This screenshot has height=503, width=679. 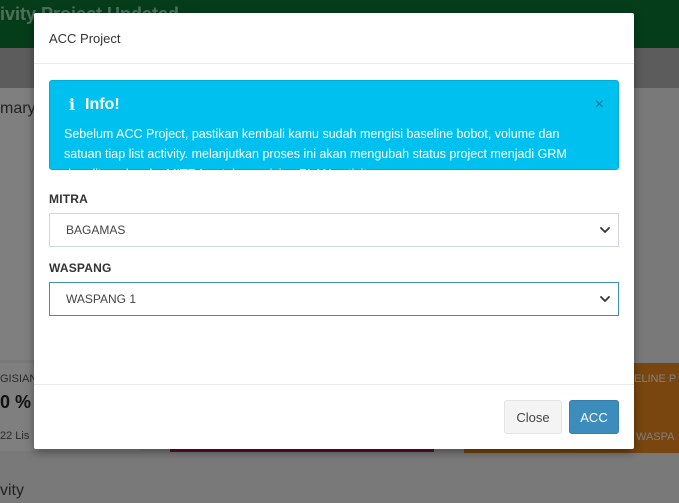 I want to click on info-icon: i, so click(x=72, y=104).